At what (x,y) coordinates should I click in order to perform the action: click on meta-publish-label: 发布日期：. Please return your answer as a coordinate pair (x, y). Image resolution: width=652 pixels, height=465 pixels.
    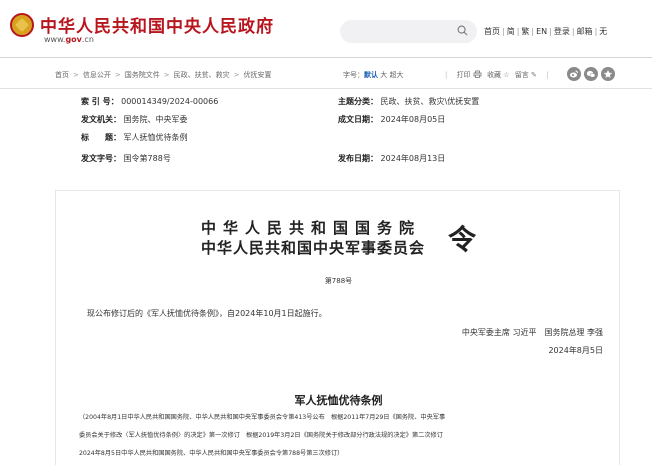
    Looking at the image, I should click on (358, 158).